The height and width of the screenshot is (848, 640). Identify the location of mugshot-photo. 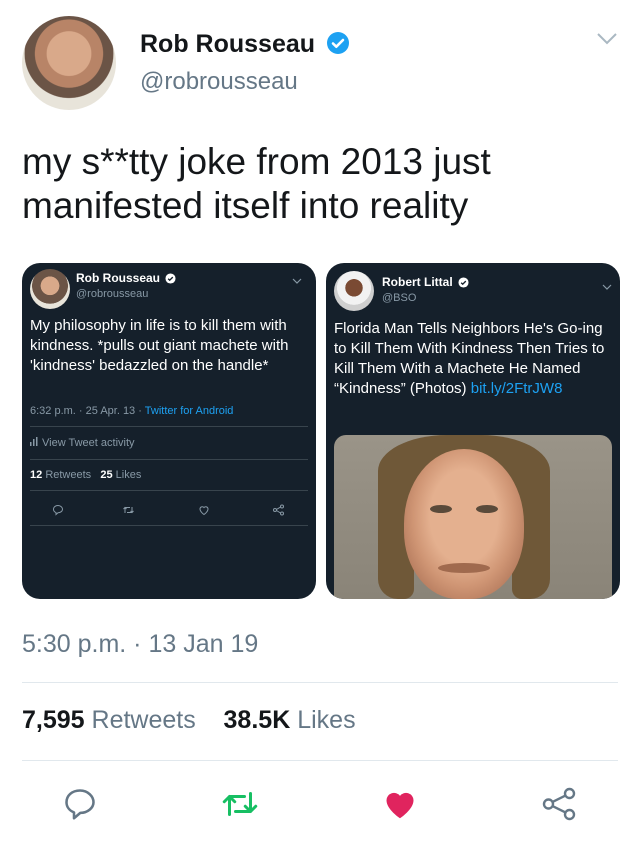
(473, 517).